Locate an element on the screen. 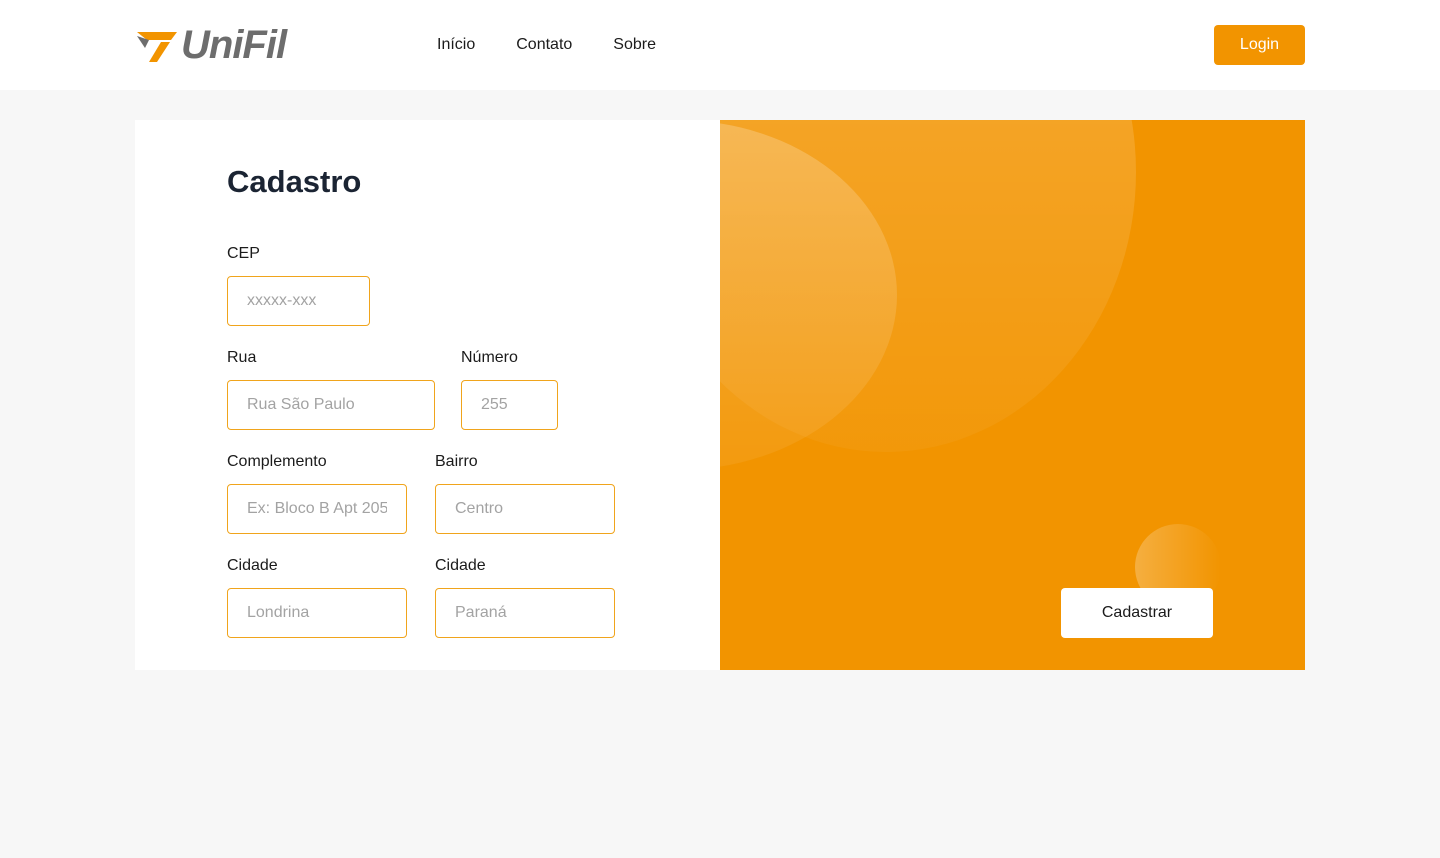 The width and height of the screenshot is (1440, 858). cadastrar-button: Cadastrar is located at coordinates (1137, 613).